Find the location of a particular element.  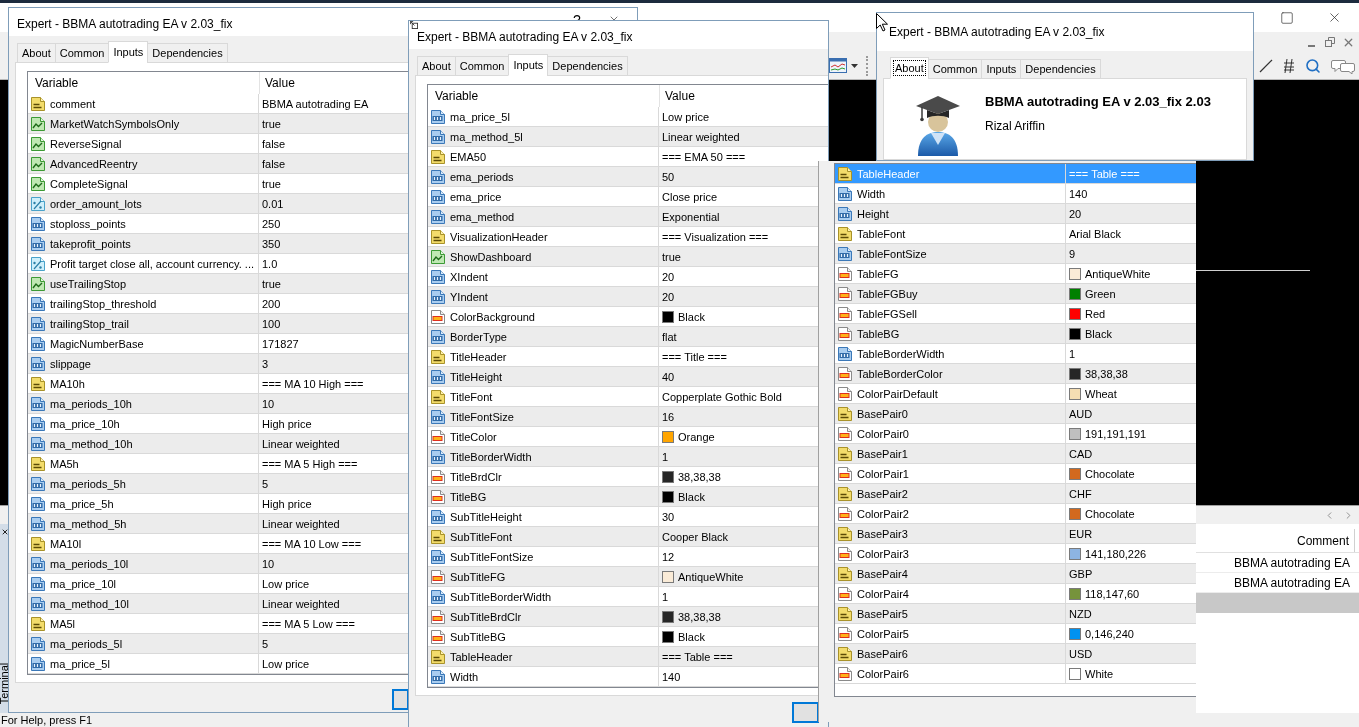

parameter-value: 9 is located at coordinates (1072, 253).